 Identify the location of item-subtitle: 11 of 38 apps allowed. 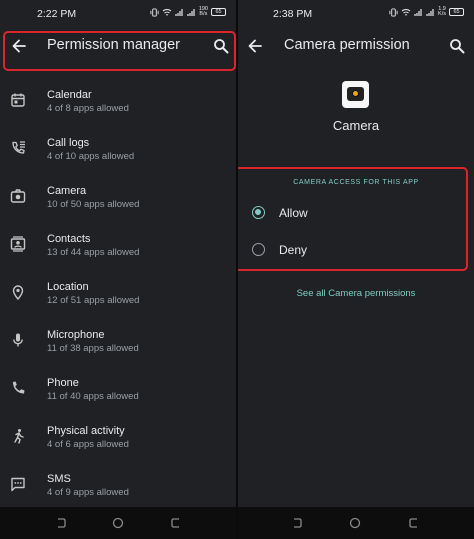
(93, 348).